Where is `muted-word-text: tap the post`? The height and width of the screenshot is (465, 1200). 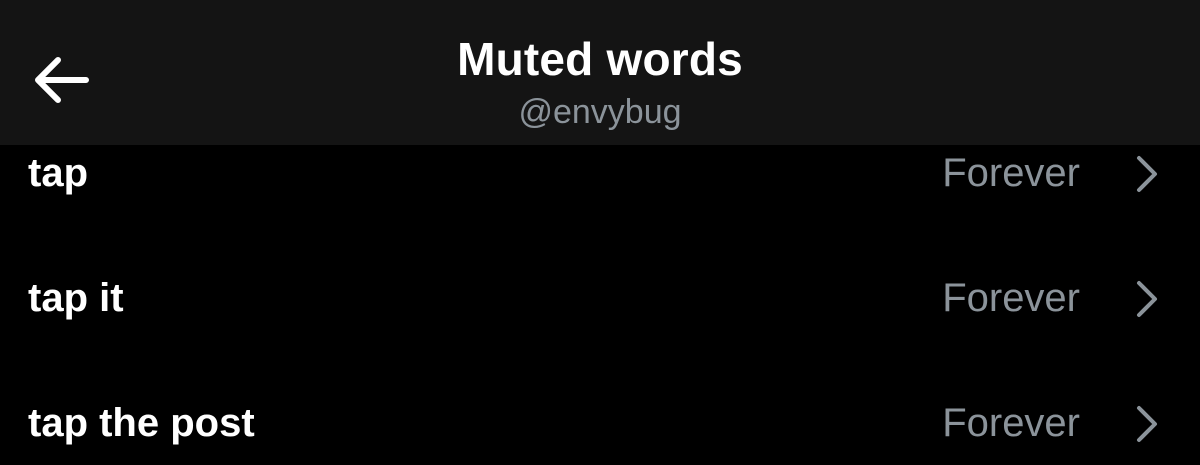
muted-word-text: tap the post is located at coordinates (141, 423).